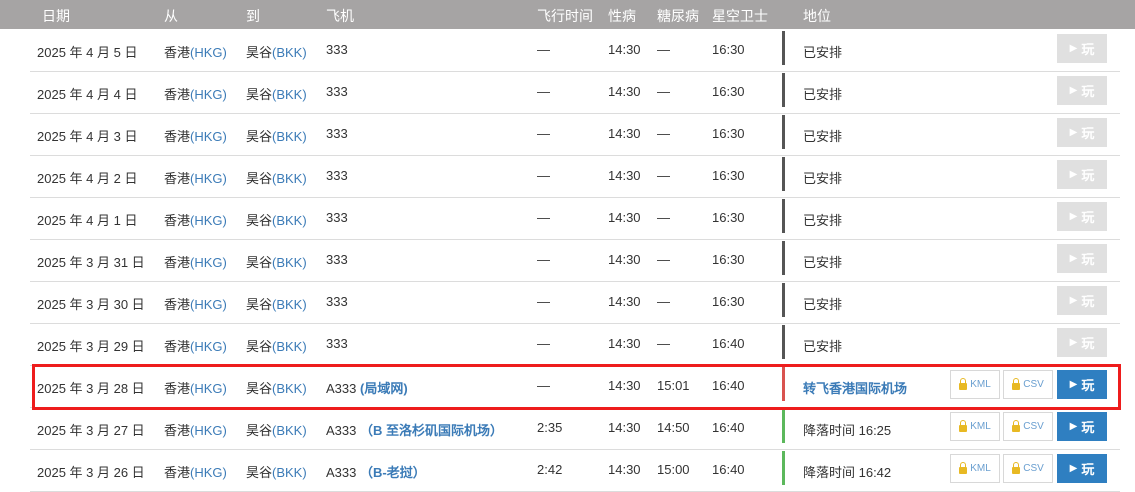  What do you see at coordinates (91, 388) in the screenshot?
I see `row-date: 2025 年 3 月 28 日` at bounding box center [91, 388].